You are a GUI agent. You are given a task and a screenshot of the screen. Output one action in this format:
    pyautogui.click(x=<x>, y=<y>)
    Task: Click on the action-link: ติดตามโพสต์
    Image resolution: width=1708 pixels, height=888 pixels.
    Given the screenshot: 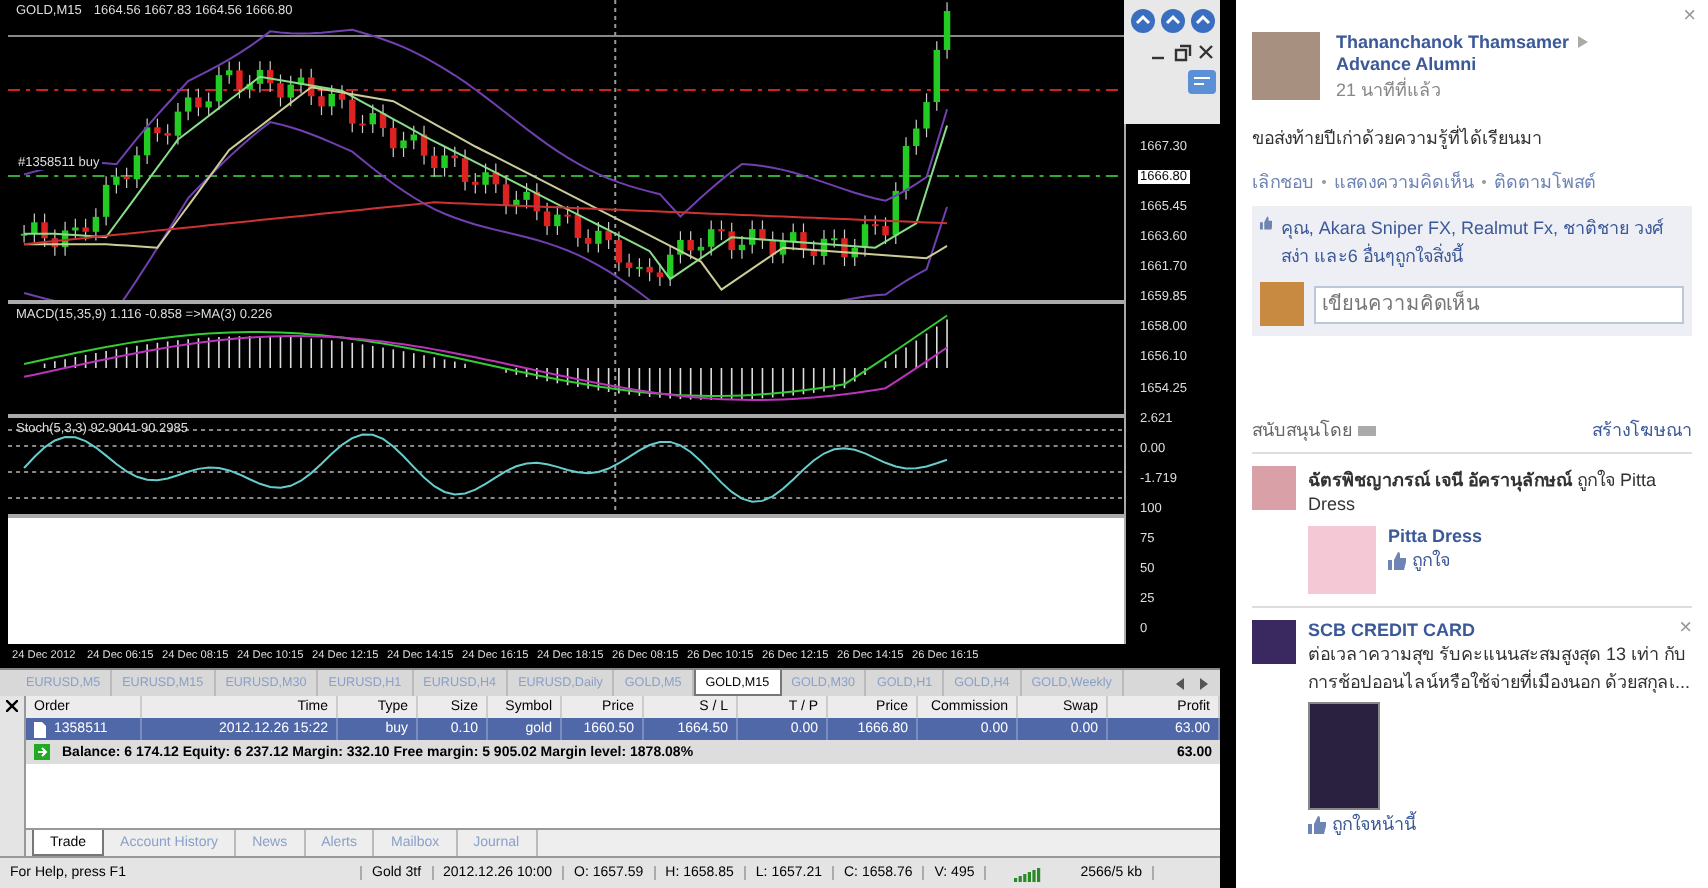 What is the action you would take?
    pyautogui.click(x=1545, y=182)
    